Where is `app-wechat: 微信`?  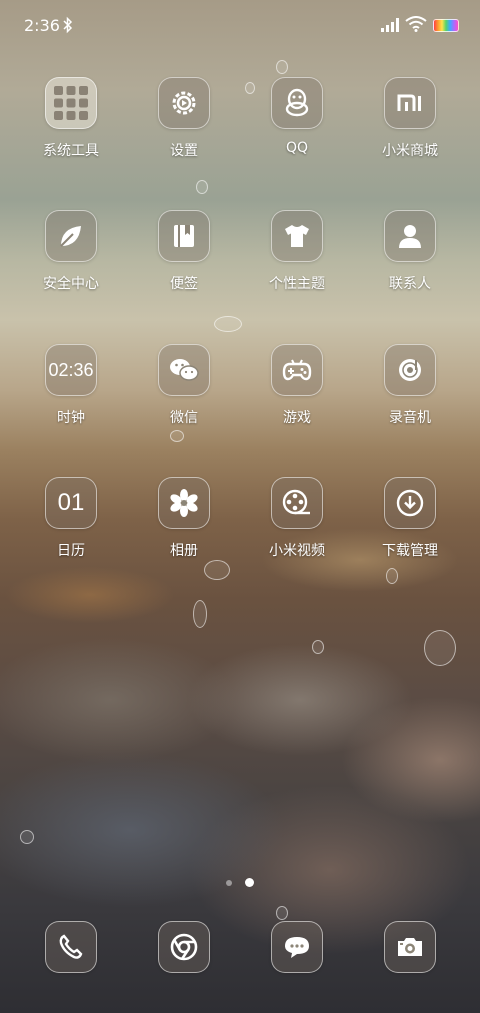
app-wechat: 微信 is located at coordinates (184, 385).